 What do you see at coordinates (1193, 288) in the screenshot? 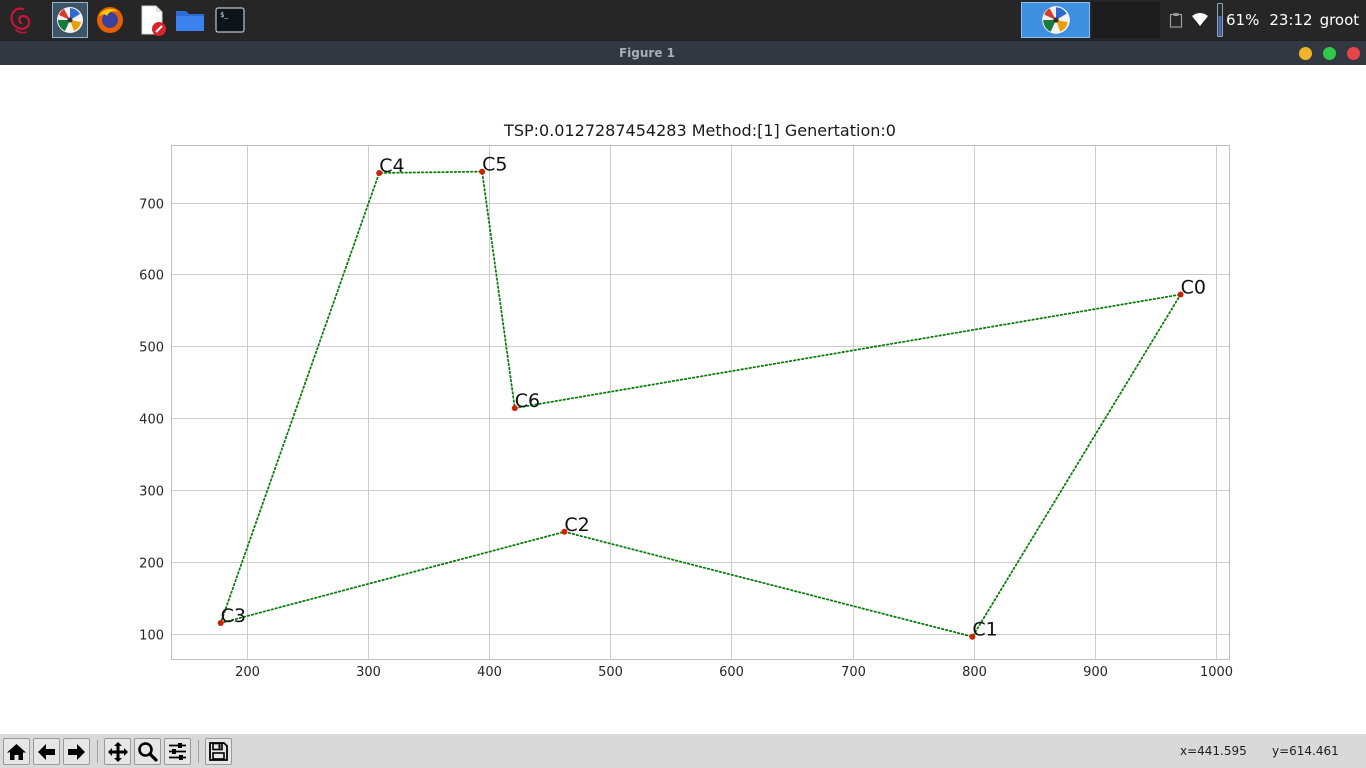
I see `city-label-c0: C0` at bounding box center [1193, 288].